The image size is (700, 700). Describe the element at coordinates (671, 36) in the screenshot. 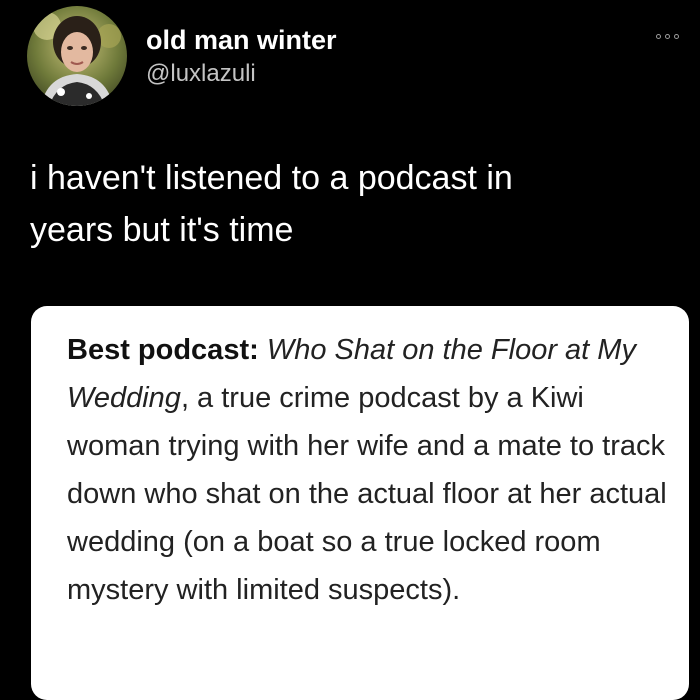

I see `more-options-icon` at that location.